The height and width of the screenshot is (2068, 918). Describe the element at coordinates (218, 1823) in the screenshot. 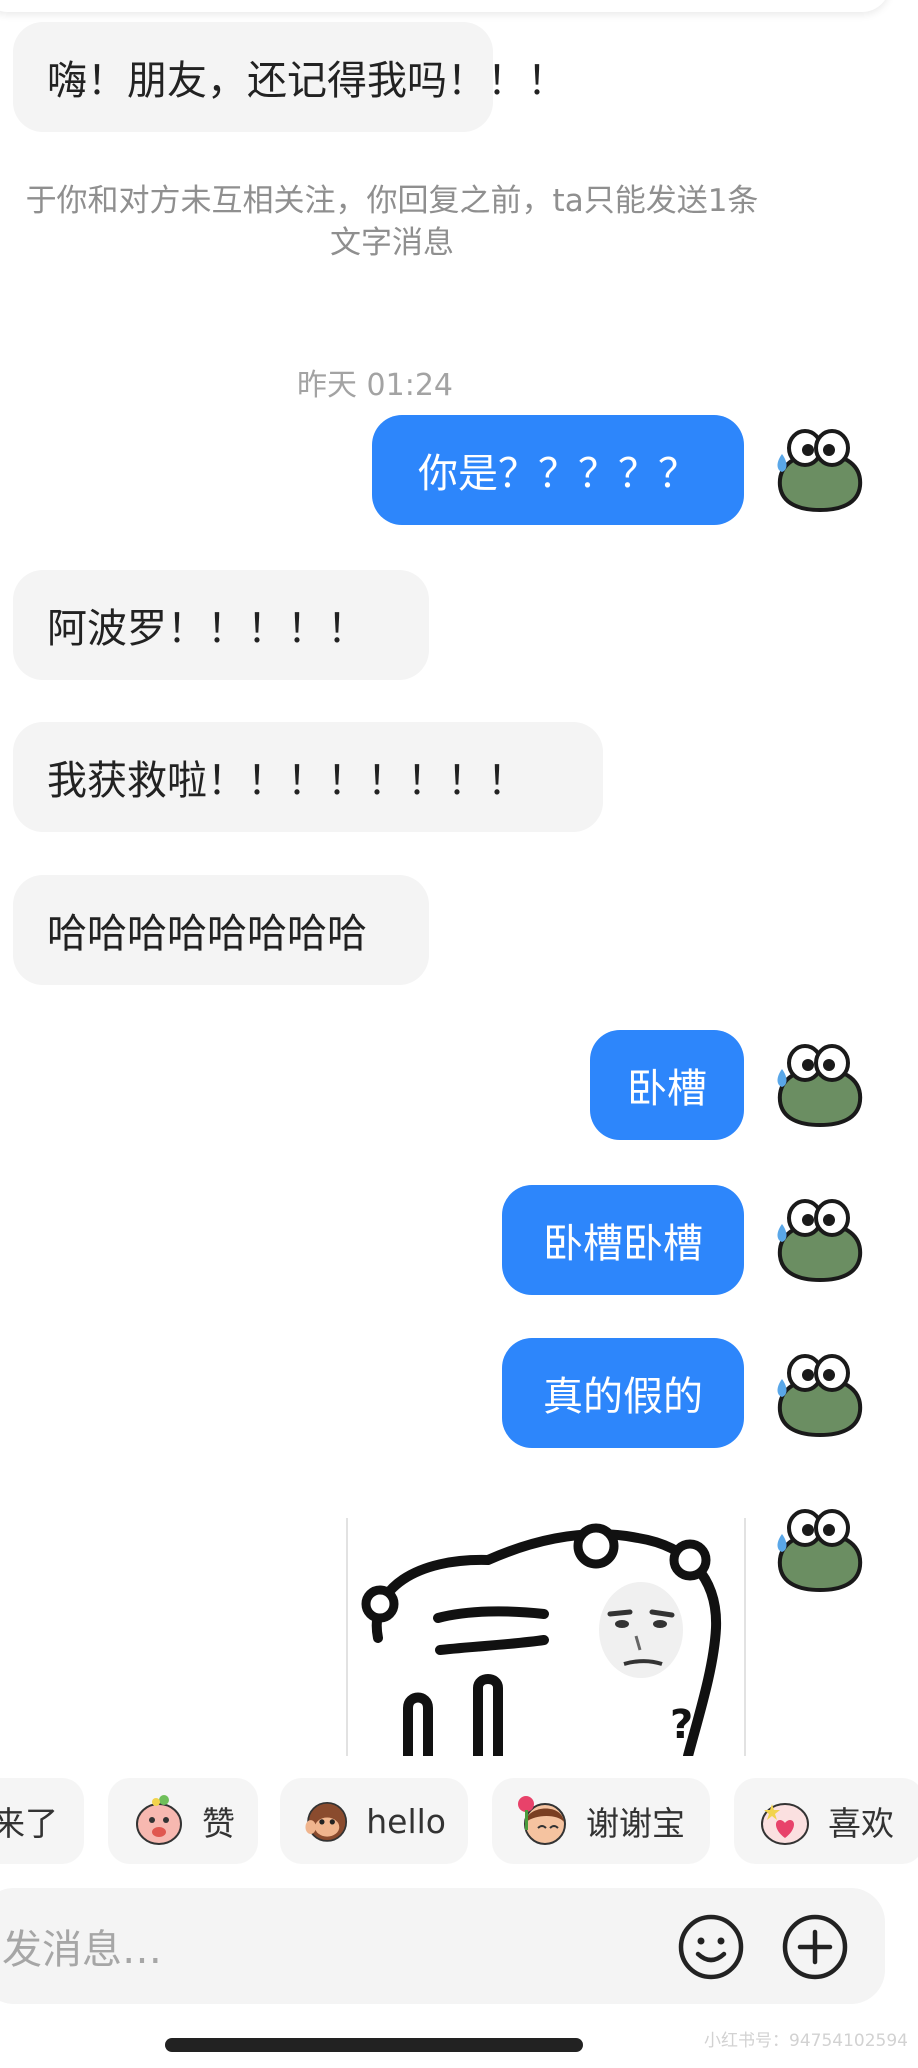

I see `quick-reply-label: 赞` at that location.